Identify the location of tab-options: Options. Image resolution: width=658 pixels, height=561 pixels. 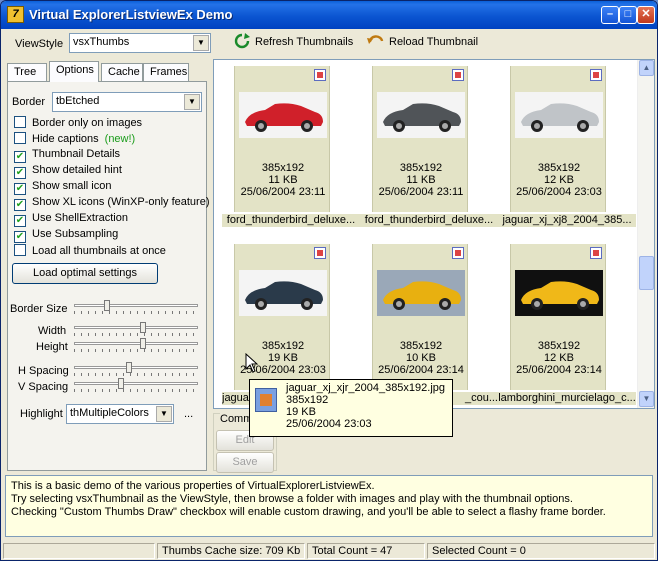
(74, 71).